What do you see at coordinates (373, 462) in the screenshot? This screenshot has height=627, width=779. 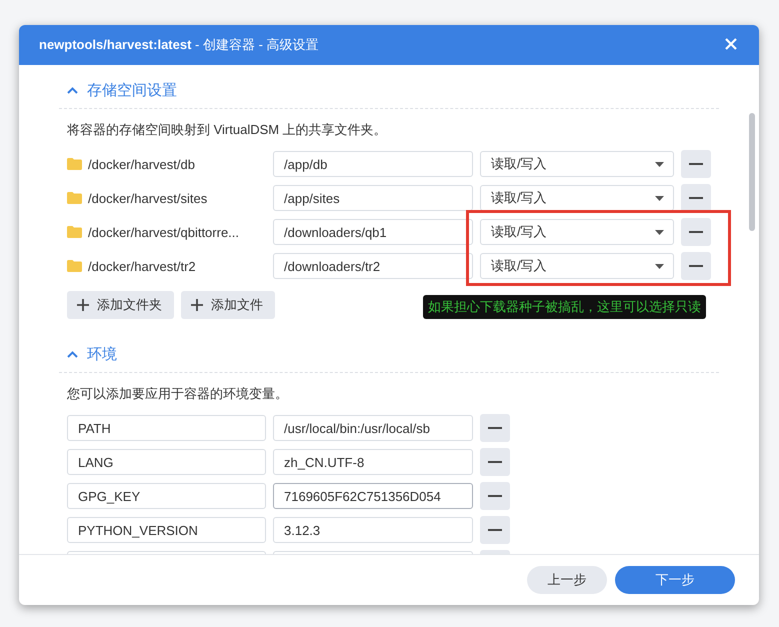 I see `variable-value-field: zh_CN.UTF-8` at bounding box center [373, 462].